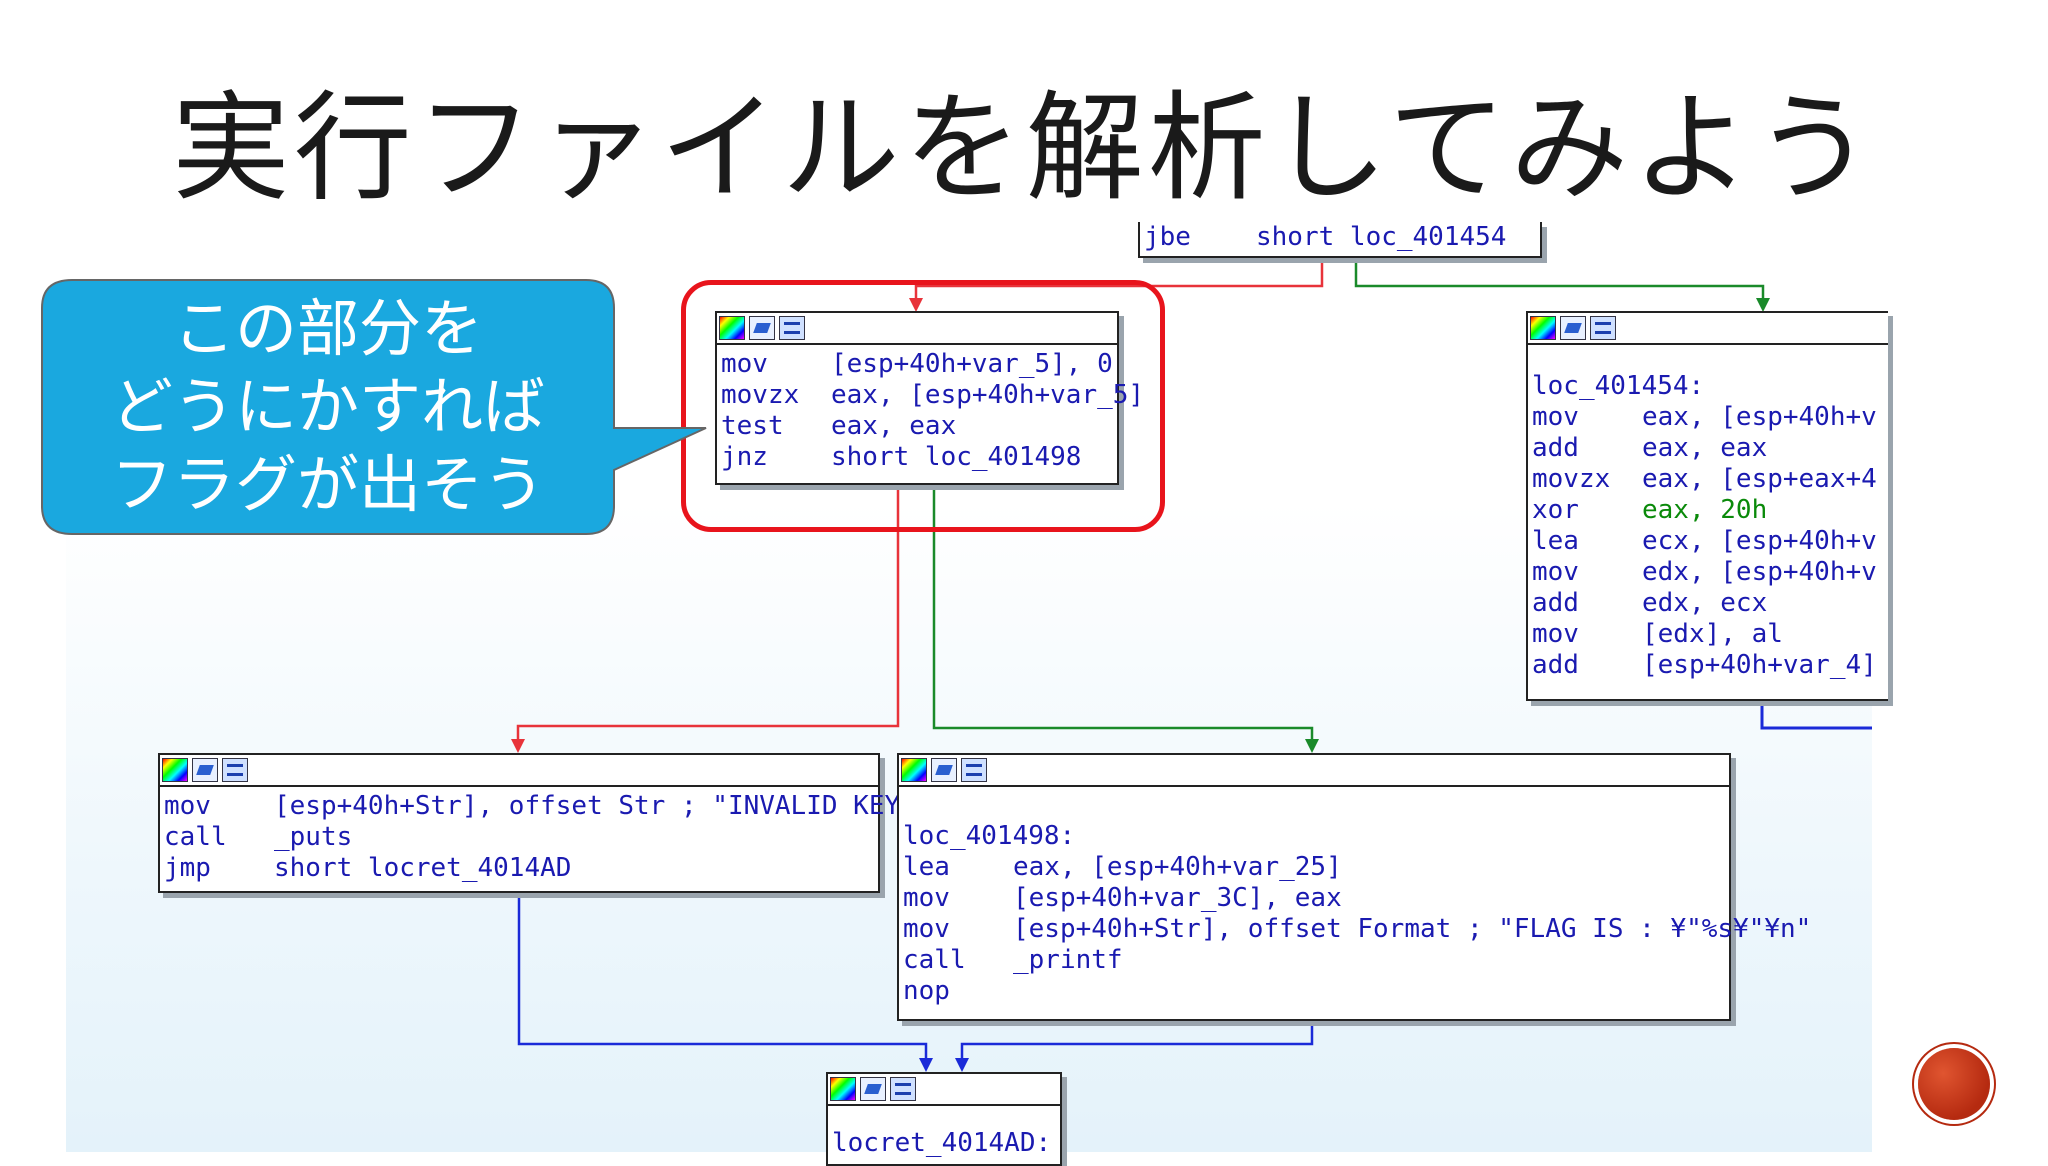 Image resolution: width=2048 pixels, height=1166 pixels. I want to click on asm-line: mov edx, [esp+40h+va, so click(1704, 572).